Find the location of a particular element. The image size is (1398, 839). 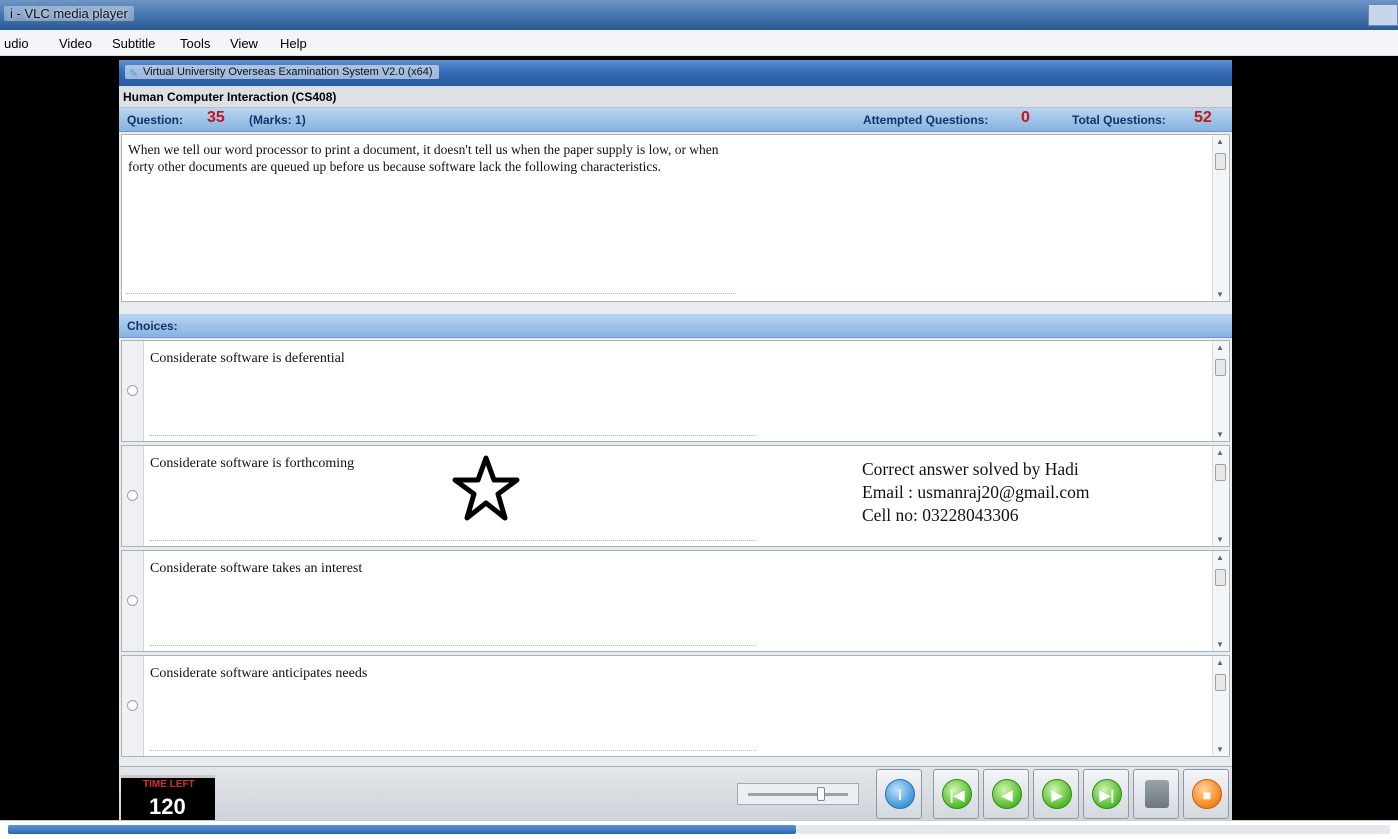

vlc-menubar: udio Video Subtitle Tools View Help is located at coordinates (699, 43).